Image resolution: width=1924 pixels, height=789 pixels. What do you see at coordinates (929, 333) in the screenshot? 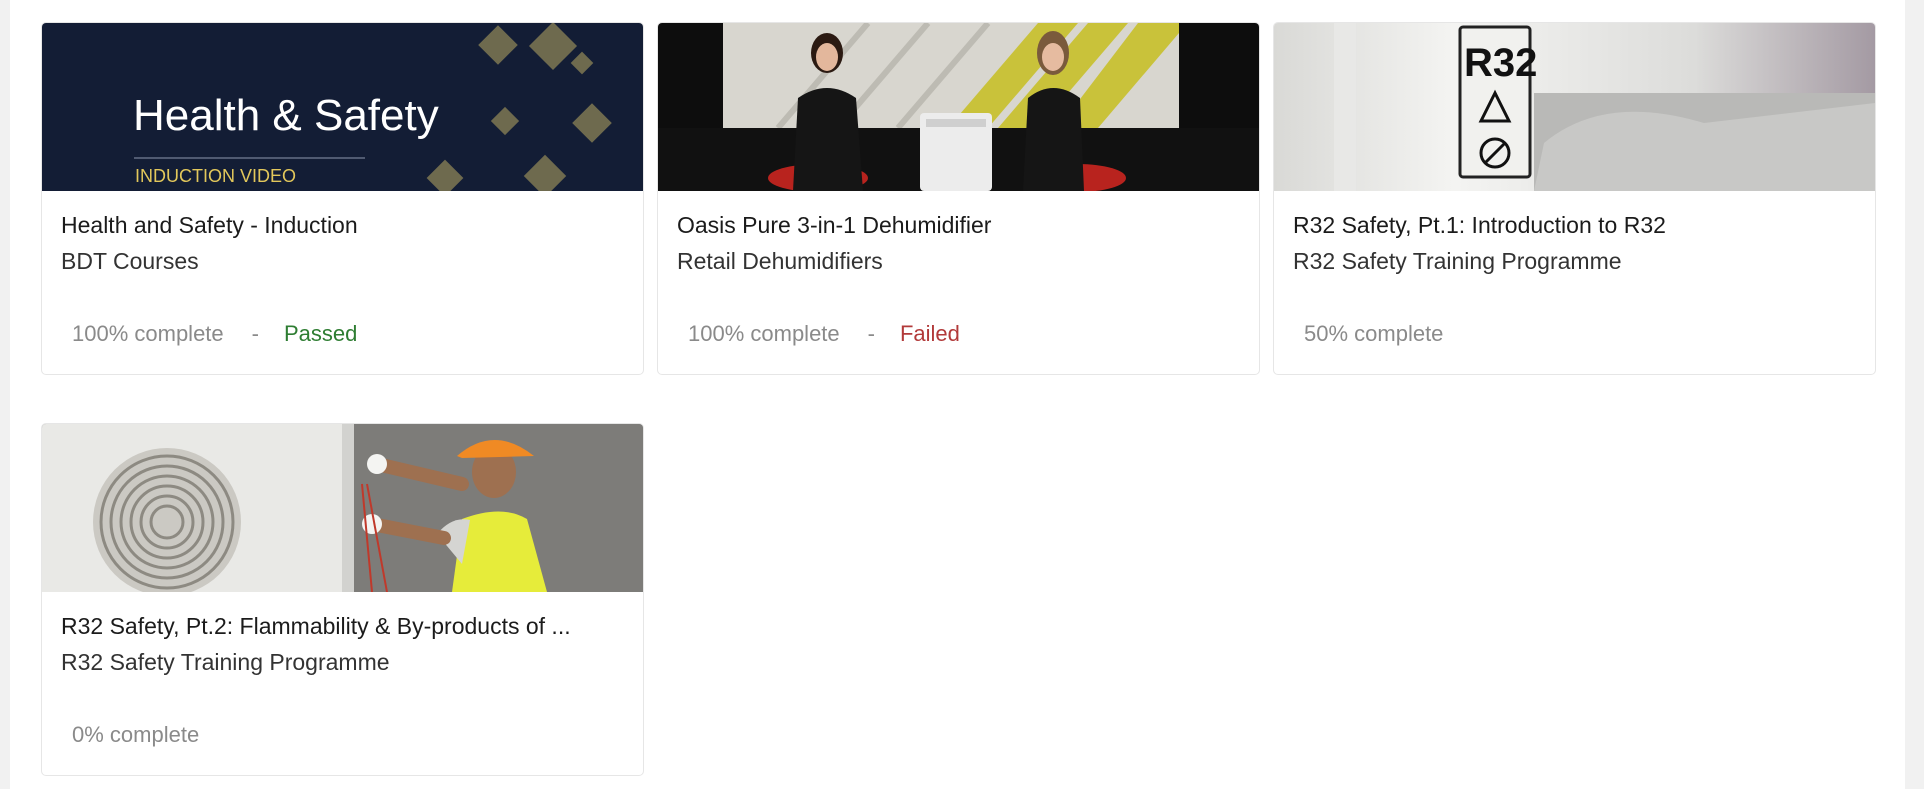
I see `result-badge-failed: Failed` at bounding box center [929, 333].